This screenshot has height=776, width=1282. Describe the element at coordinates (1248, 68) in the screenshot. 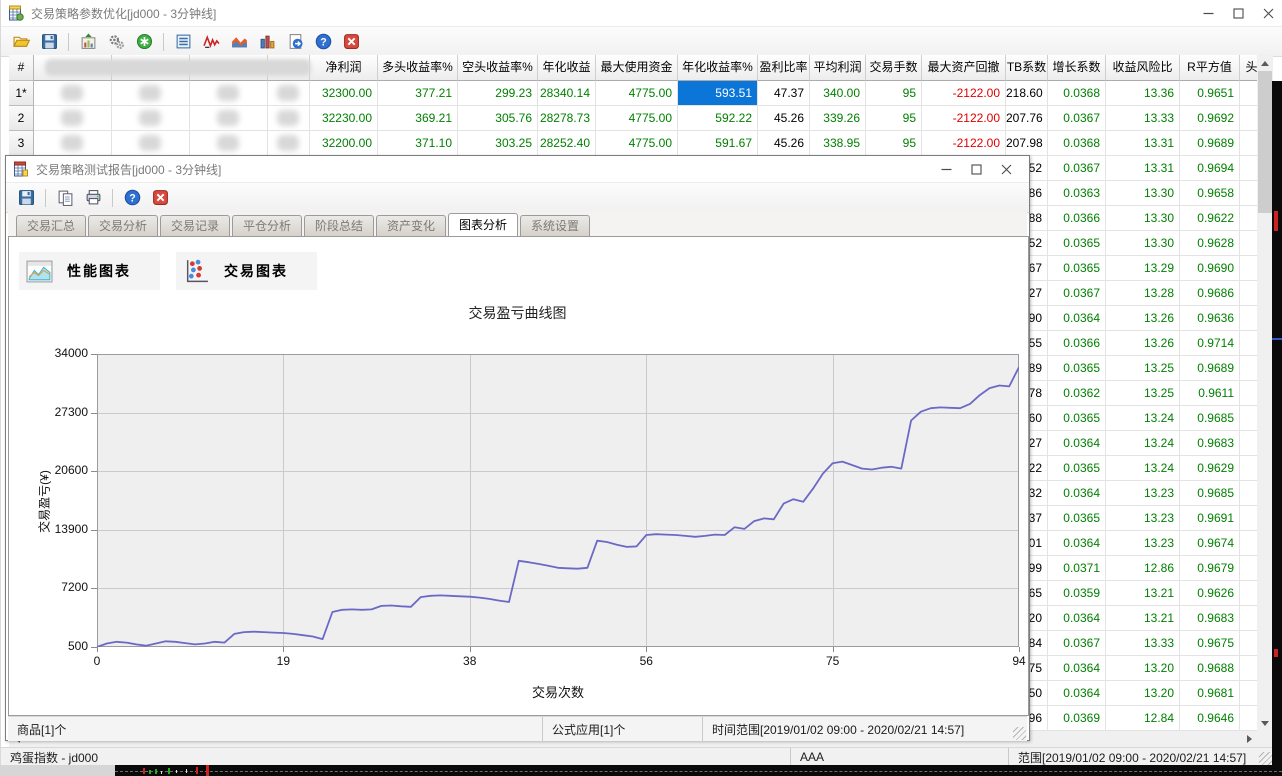

I see `column-header-头寸规模: 头寸规模` at that location.